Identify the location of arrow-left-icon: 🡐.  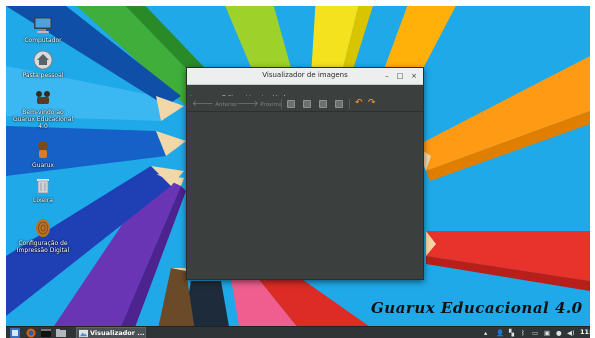
(203, 103).